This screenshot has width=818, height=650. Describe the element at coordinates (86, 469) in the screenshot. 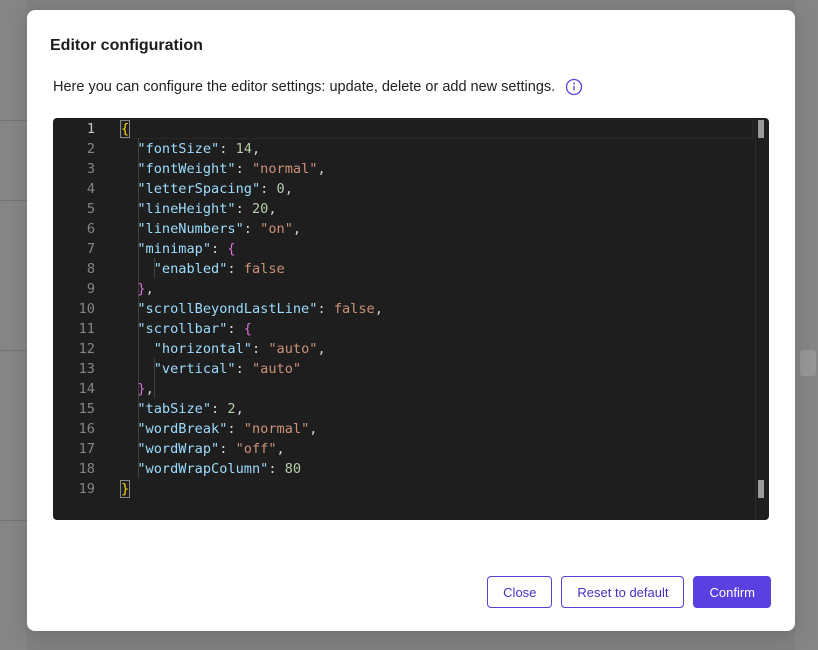

I see `line-number: 18` at that location.